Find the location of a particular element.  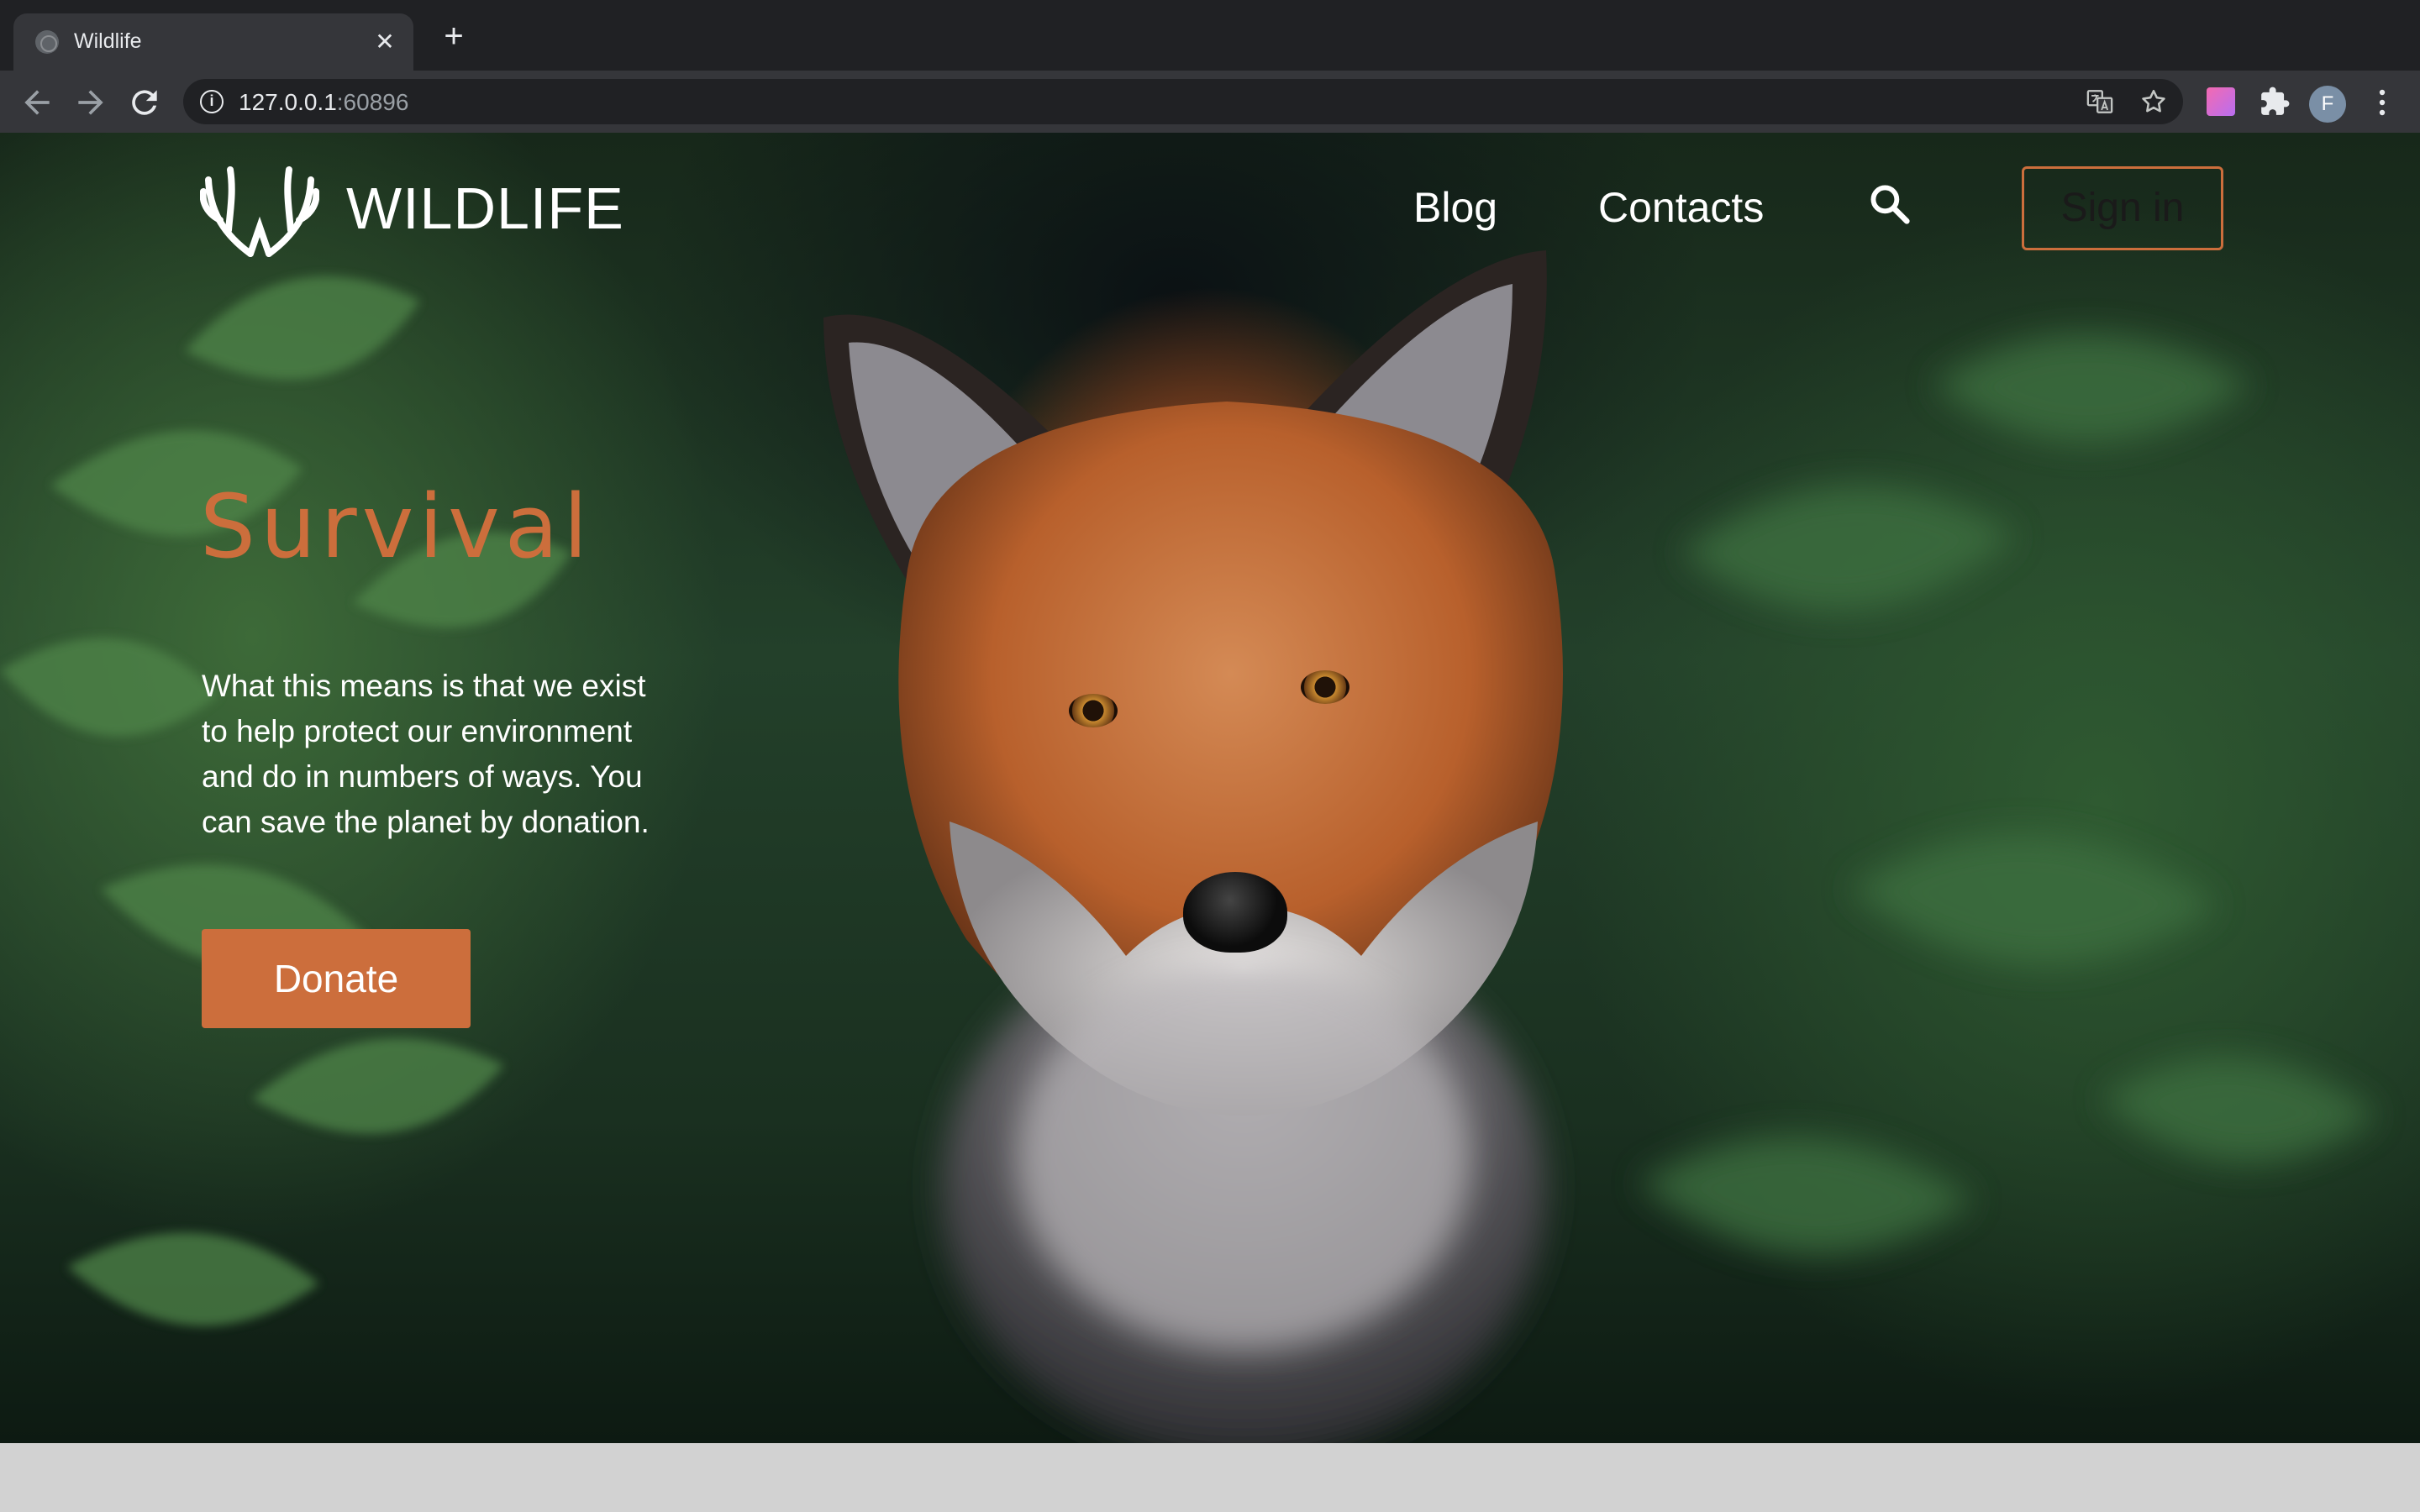

browser-menu-icon is located at coordinates (2383, 102).